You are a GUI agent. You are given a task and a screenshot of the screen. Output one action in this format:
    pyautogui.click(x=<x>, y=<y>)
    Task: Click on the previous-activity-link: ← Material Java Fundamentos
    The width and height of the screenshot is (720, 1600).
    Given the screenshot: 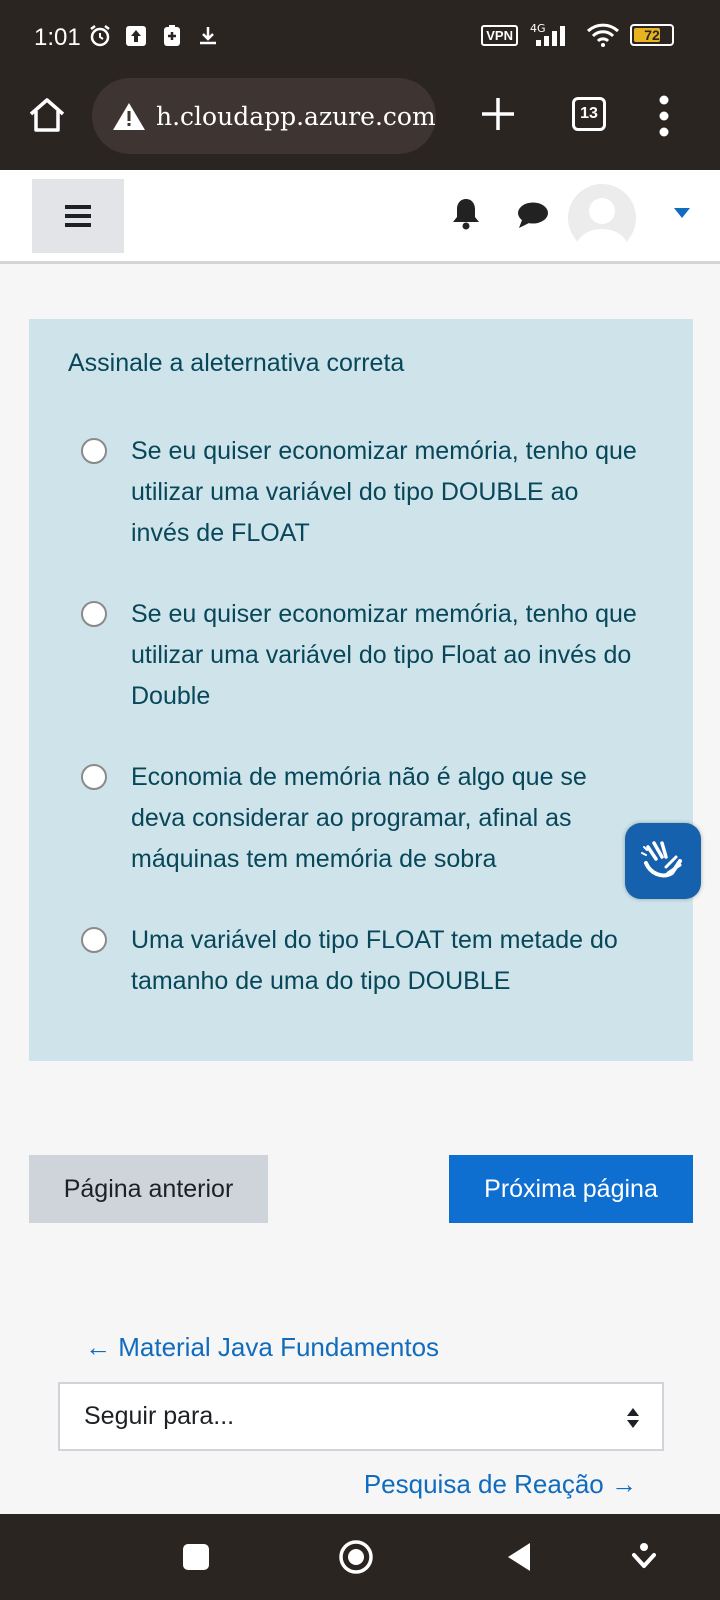 What is the action you would take?
    pyautogui.click(x=262, y=1347)
    